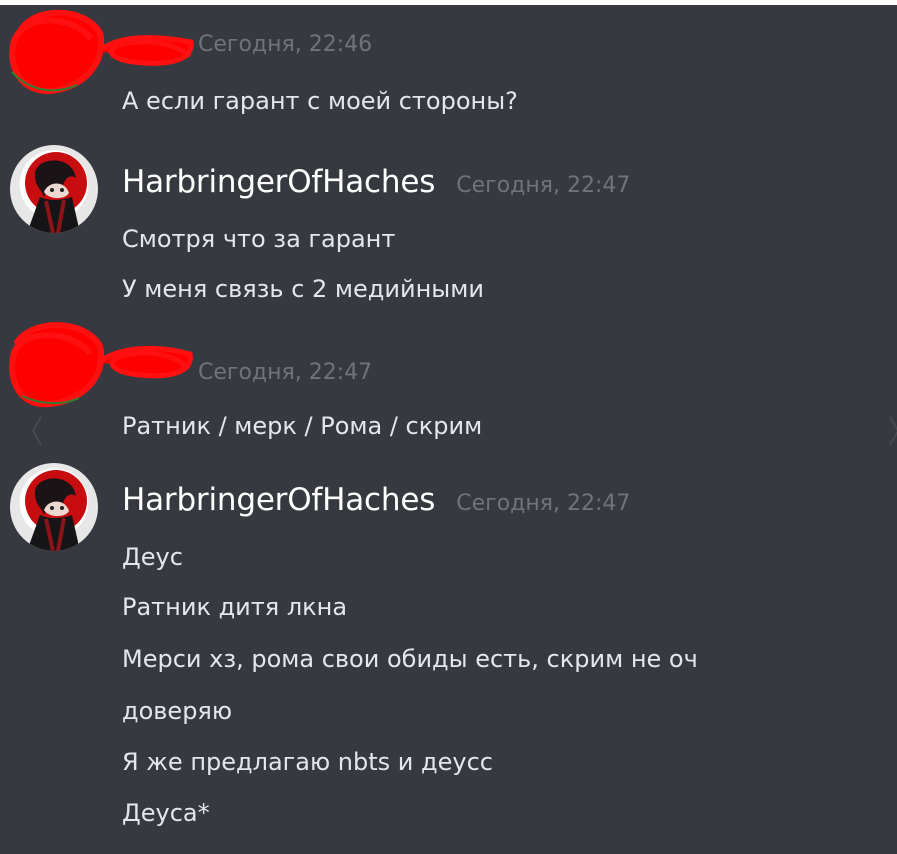 This screenshot has height=854, width=897. Describe the element at coordinates (320, 101) in the screenshot. I see `message-text: А если гарант с моей стороны?` at that location.